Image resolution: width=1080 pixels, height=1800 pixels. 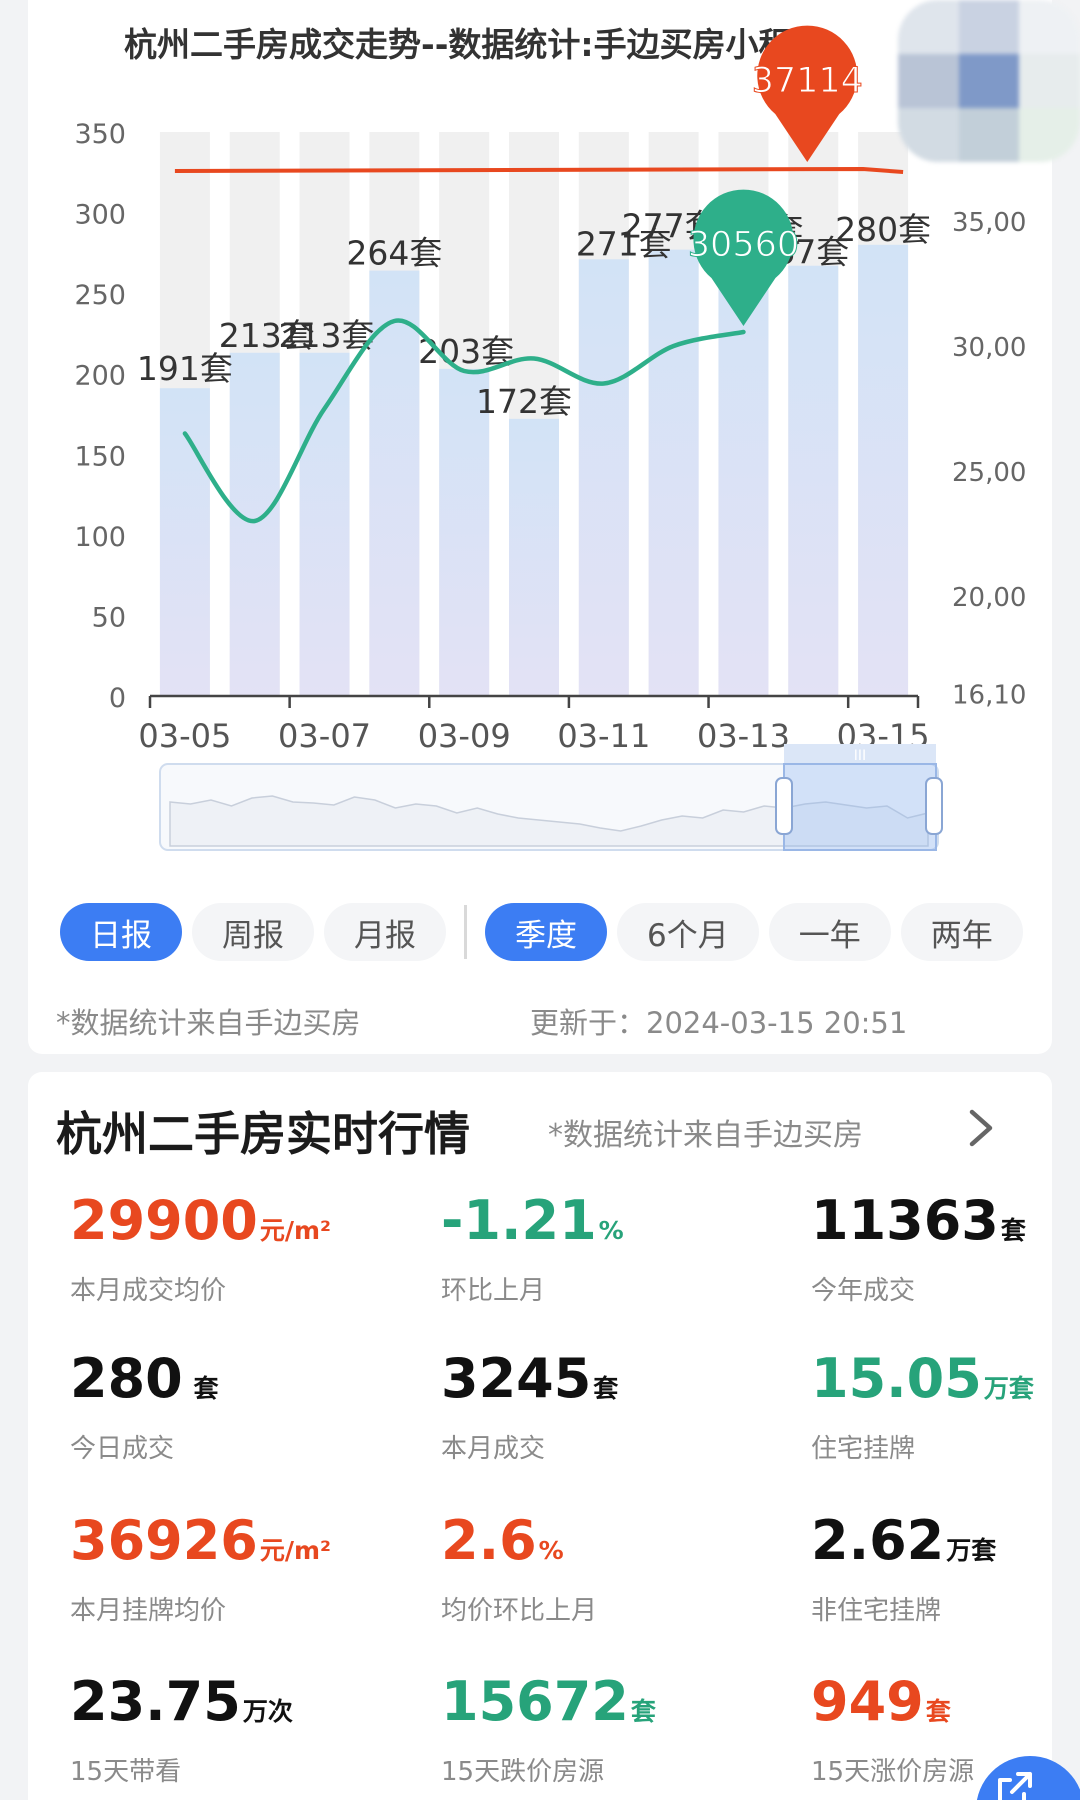 What do you see at coordinates (997, 696) in the screenshot?
I see `y-right-tick: 16,100` at bounding box center [997, 696].